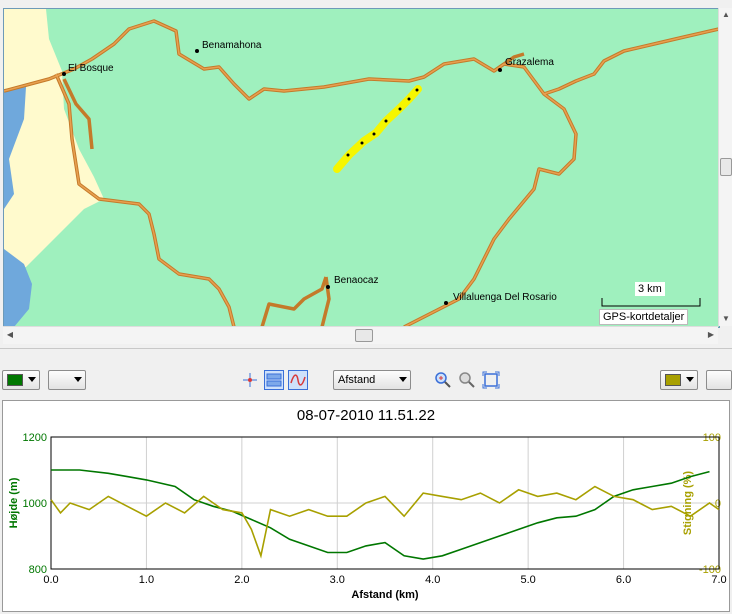 This screenshot has height=614, width=732. I want to click on scroll-right-icon: ▶, so click(711, 335).